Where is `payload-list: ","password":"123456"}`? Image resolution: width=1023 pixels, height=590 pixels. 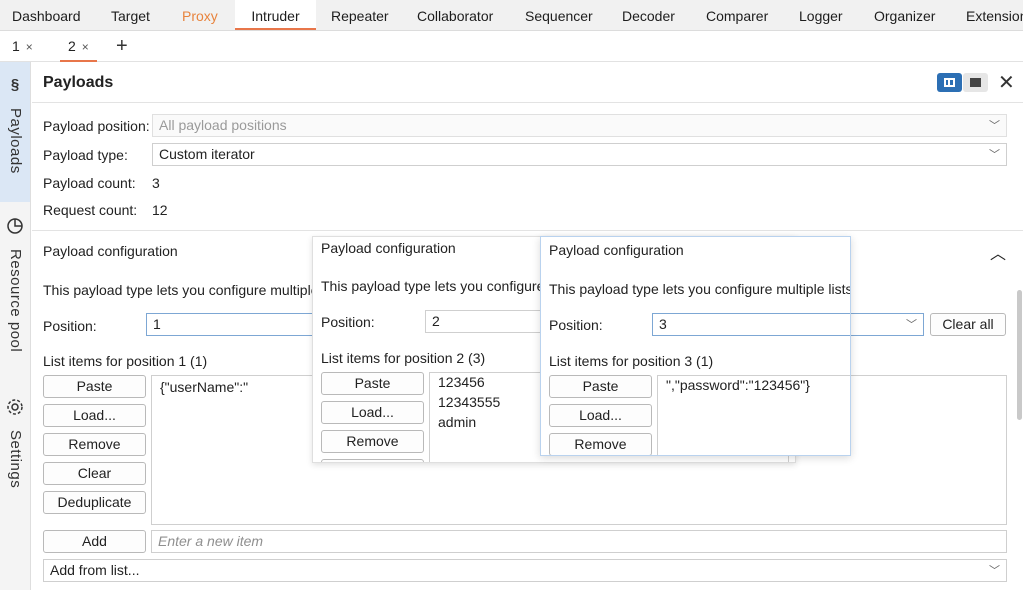
payload-list: ","password":"123456"} is located at coordinates (753, 415).